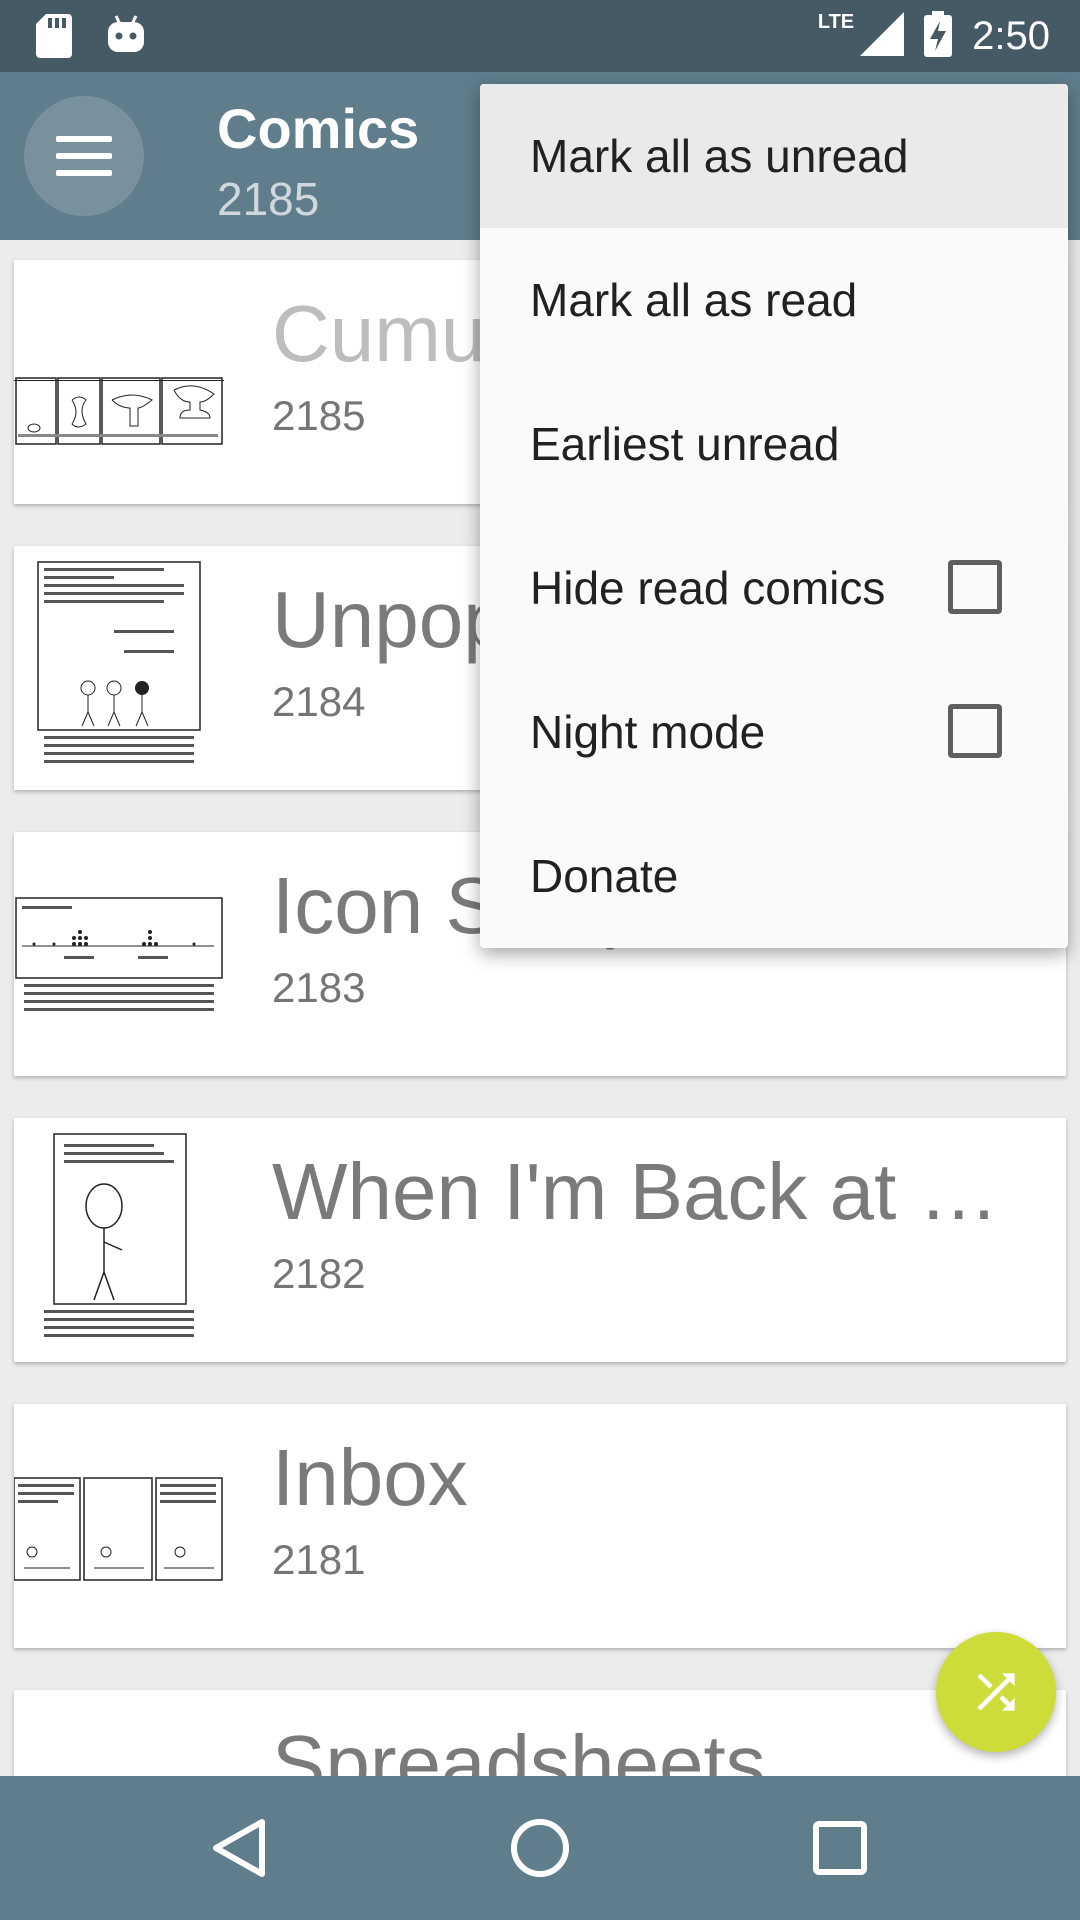 Image resolution: width=1080 pixels, height=1920 pixels. Describe the element at coordinates (975, 587) in the screenshot. I see `hide-read-checkbox` at that location.